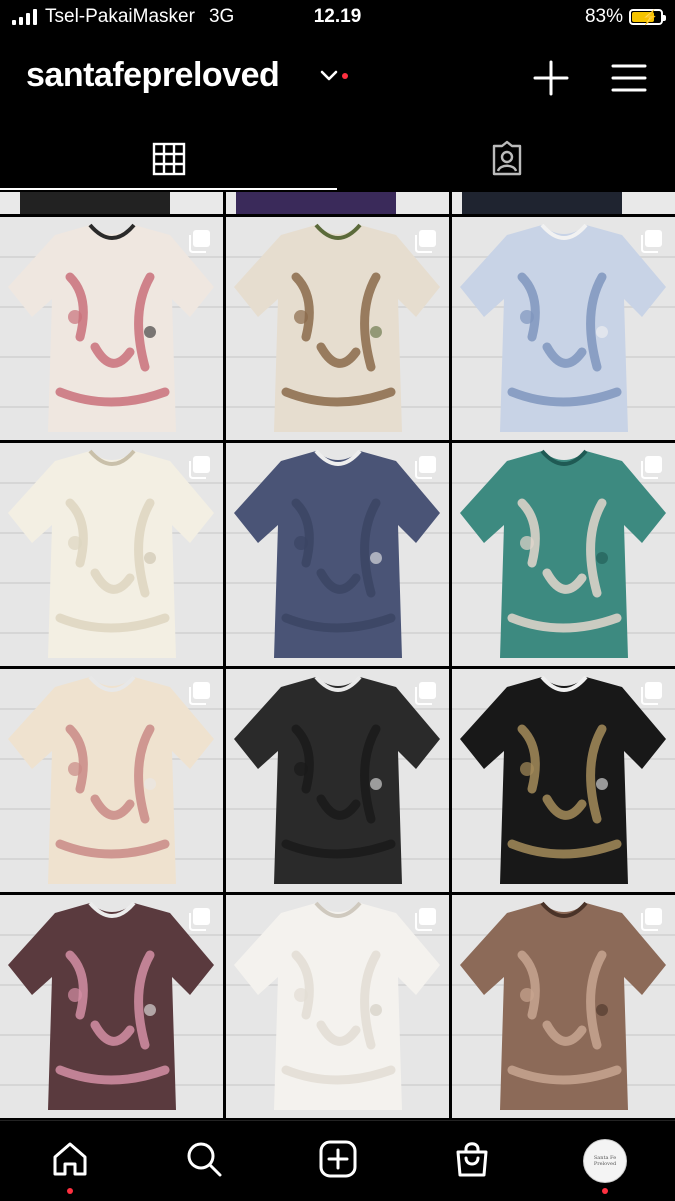 Image resolution: width=675 pixels, height=1201 pixels. I want to click on battery-icon: ⚡, so click(647, 17).